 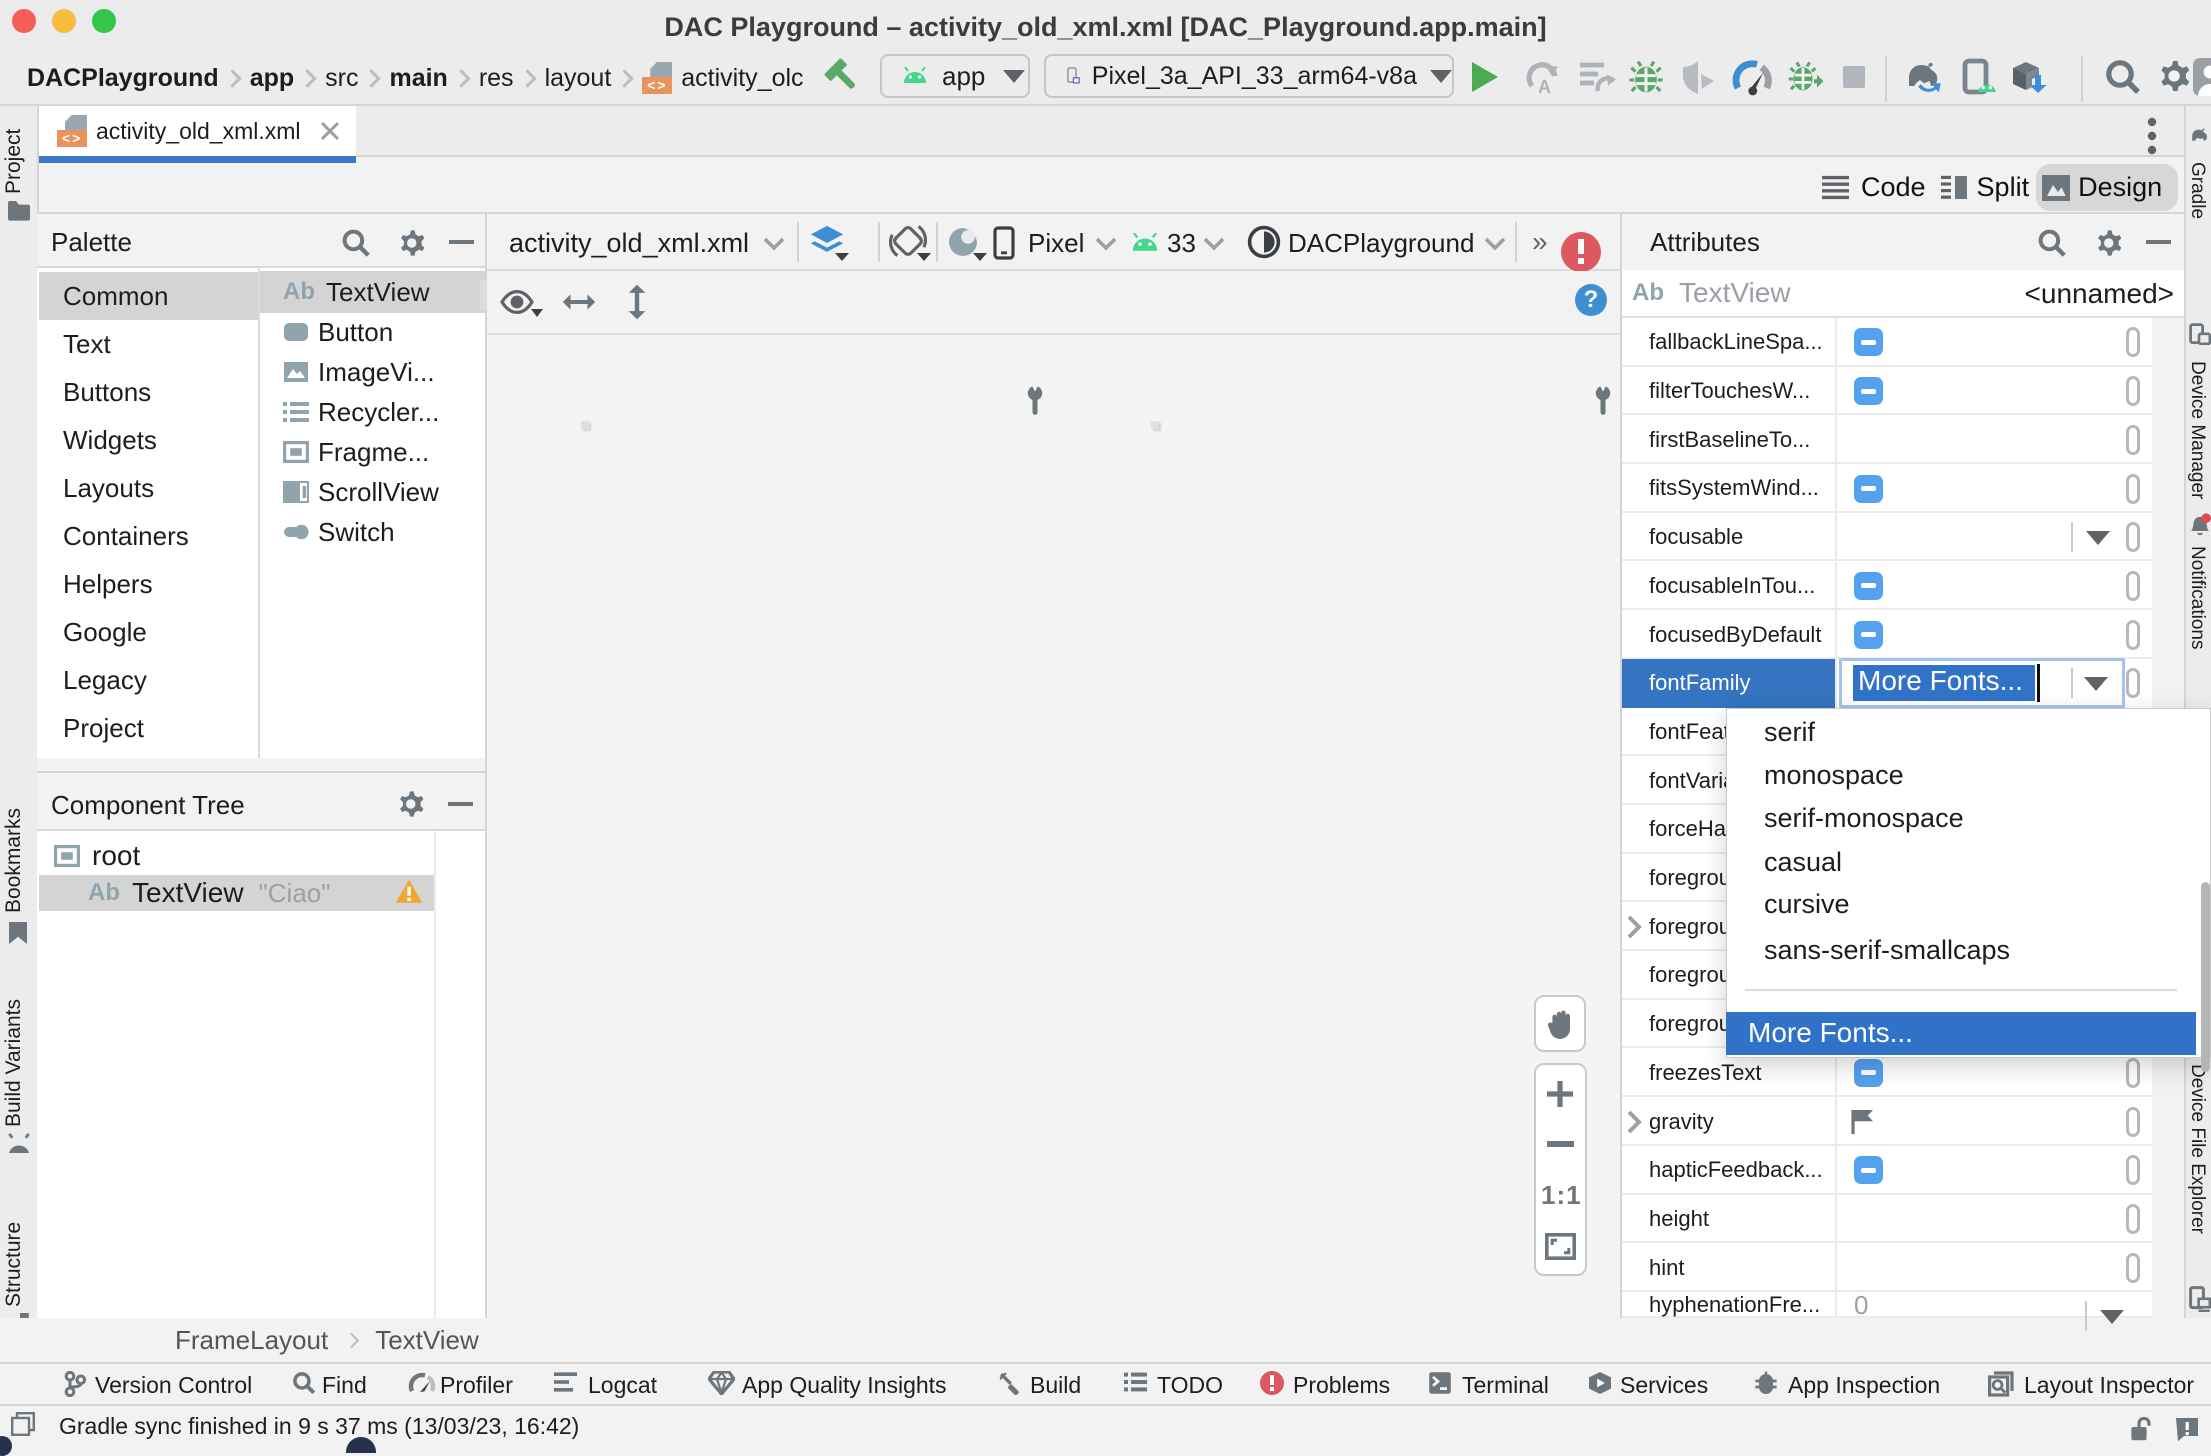 What do you see at coordinates (1544, 86) in the screenshot?
I see `svg-text: A` at bounding box center [1544, 86].